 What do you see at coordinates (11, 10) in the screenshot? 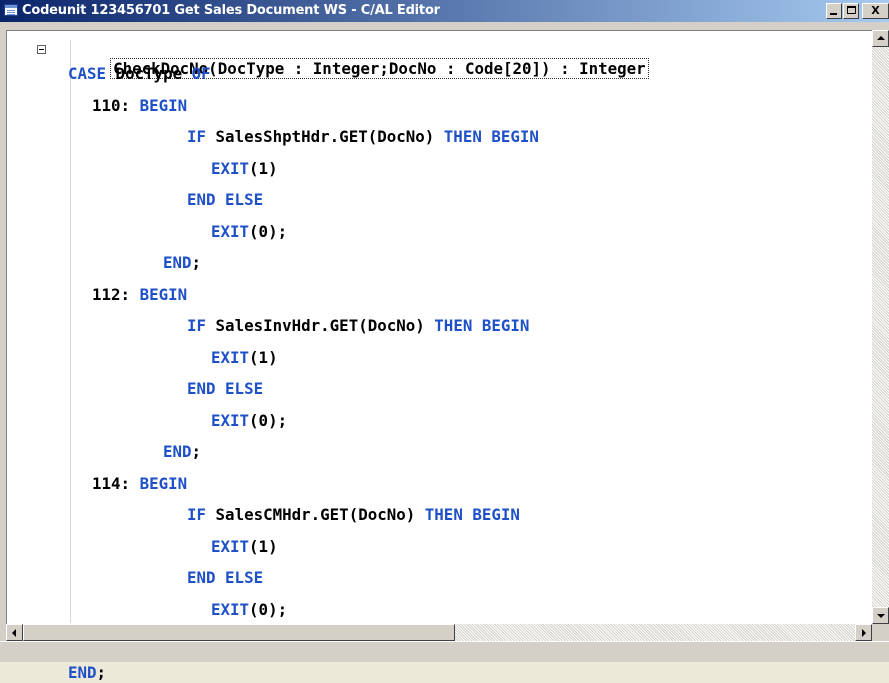
I see `codeunit-icon` at bounding box center [11, 10].